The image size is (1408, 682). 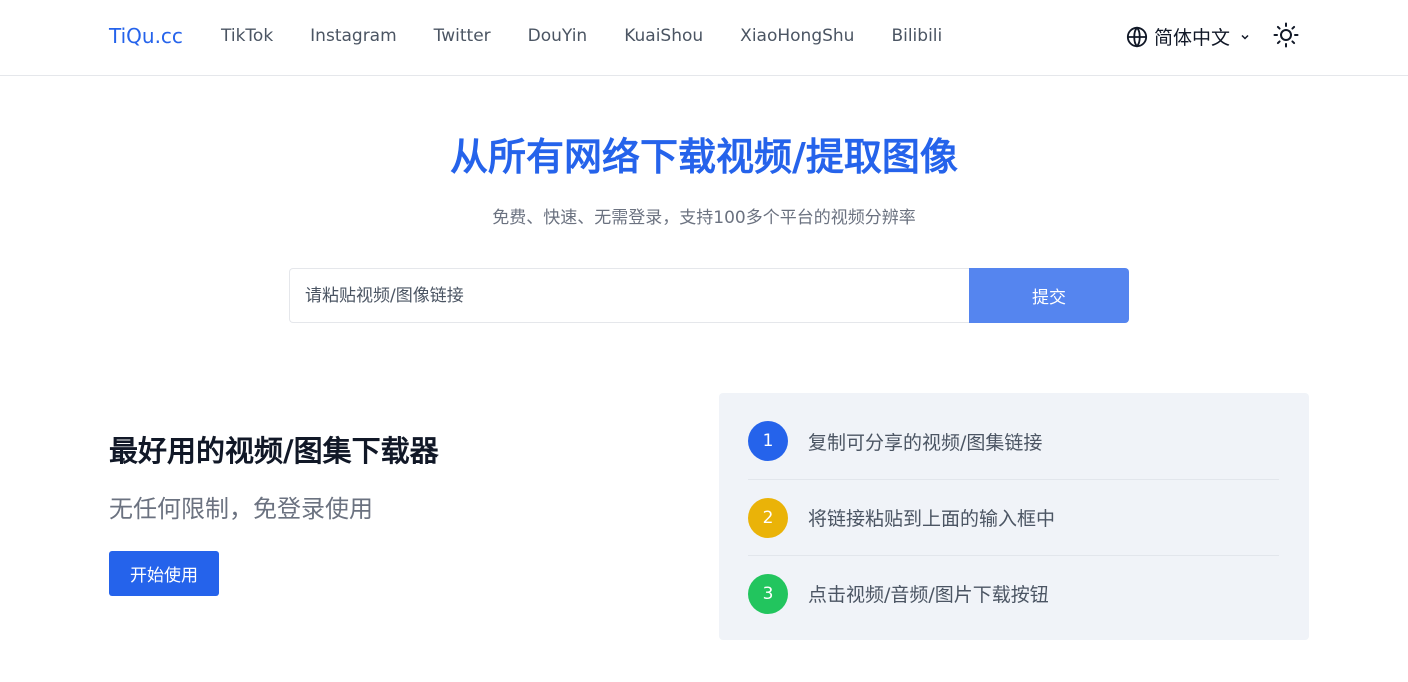 I want to click on step-text: 复制可分享的视频/图集链接, so click(x=925, y=442).